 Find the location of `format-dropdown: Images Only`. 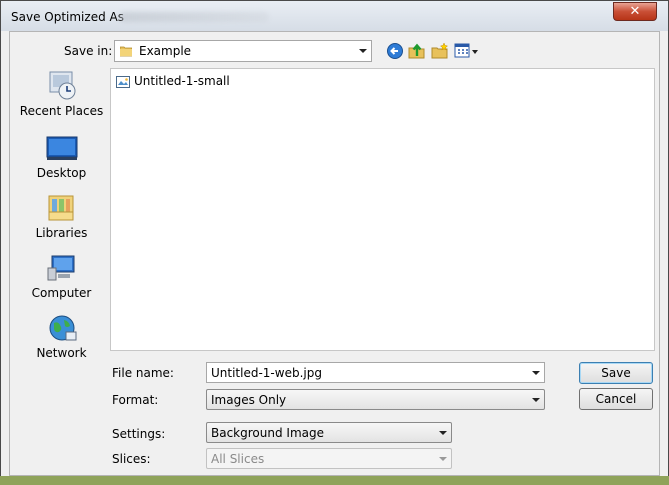

format-dropdown: Images Only is located at coordinates (375, 399).